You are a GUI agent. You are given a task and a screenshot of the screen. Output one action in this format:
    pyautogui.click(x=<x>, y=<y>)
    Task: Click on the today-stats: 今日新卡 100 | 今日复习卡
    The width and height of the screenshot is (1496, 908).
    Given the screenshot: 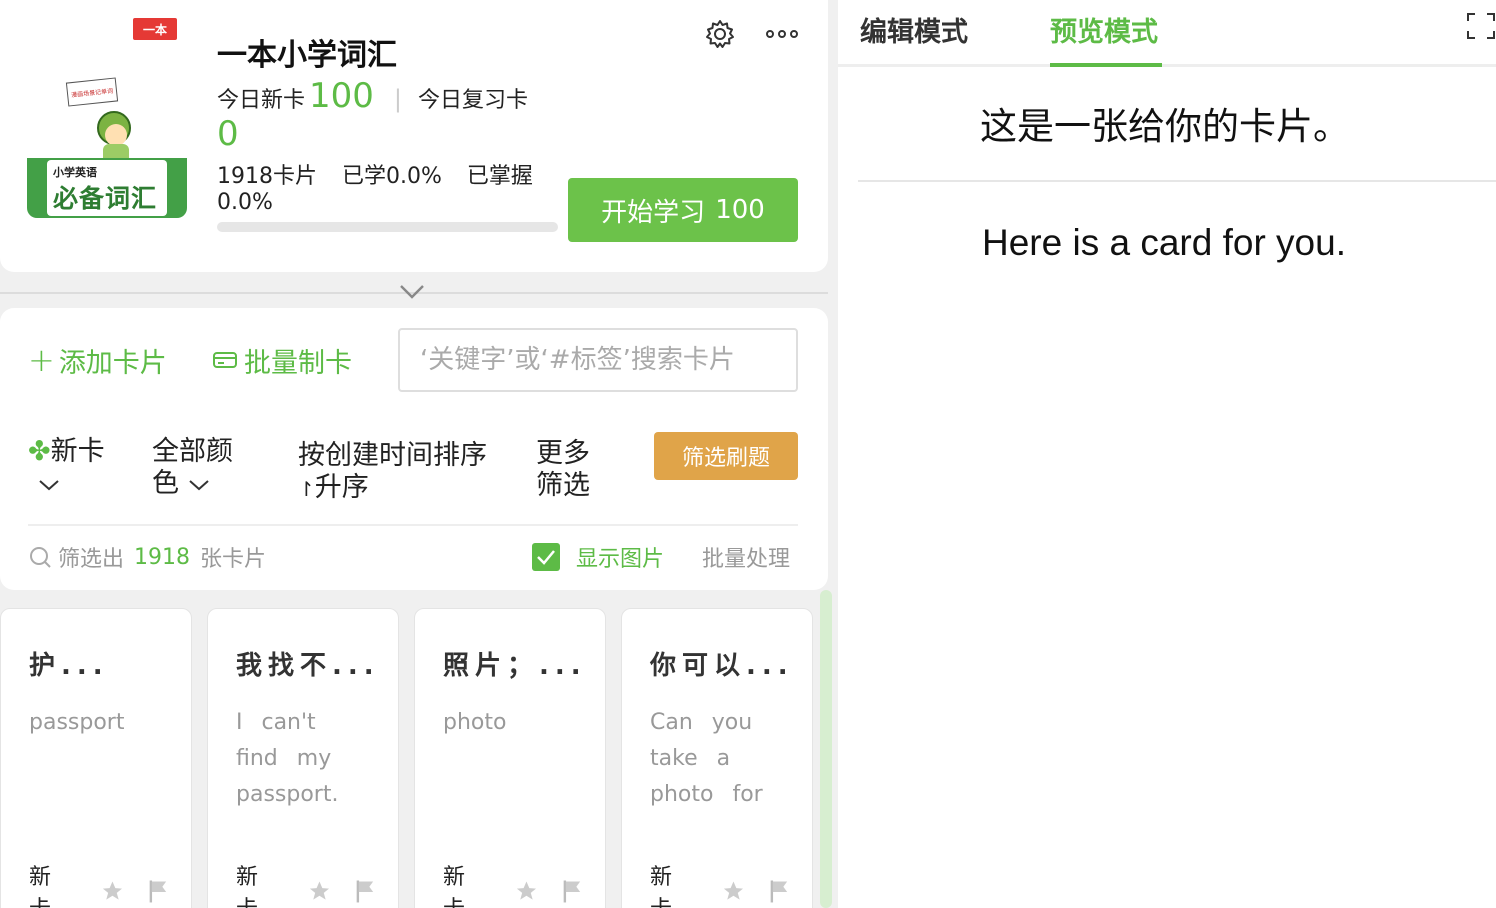 What is the action you would take?
    pyautogui.click(x=372, y=96)
    